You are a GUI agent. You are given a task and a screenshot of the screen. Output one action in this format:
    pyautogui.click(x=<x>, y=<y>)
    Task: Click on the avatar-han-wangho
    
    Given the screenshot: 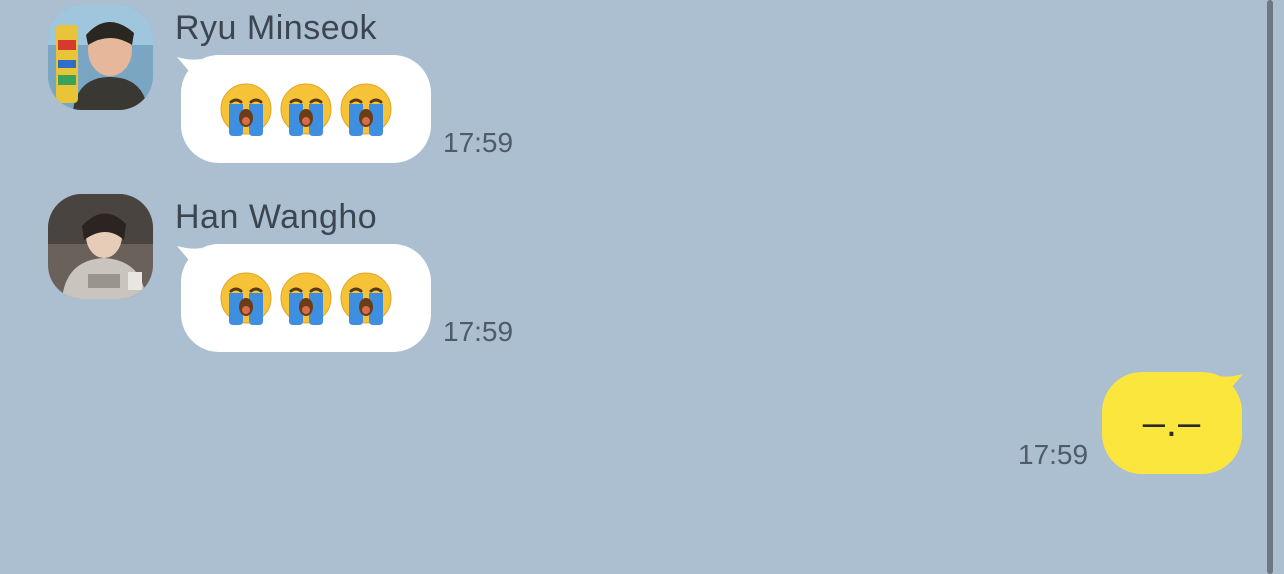 What is the action you would take?
    pyautogui.click(x=100, y=246)
    